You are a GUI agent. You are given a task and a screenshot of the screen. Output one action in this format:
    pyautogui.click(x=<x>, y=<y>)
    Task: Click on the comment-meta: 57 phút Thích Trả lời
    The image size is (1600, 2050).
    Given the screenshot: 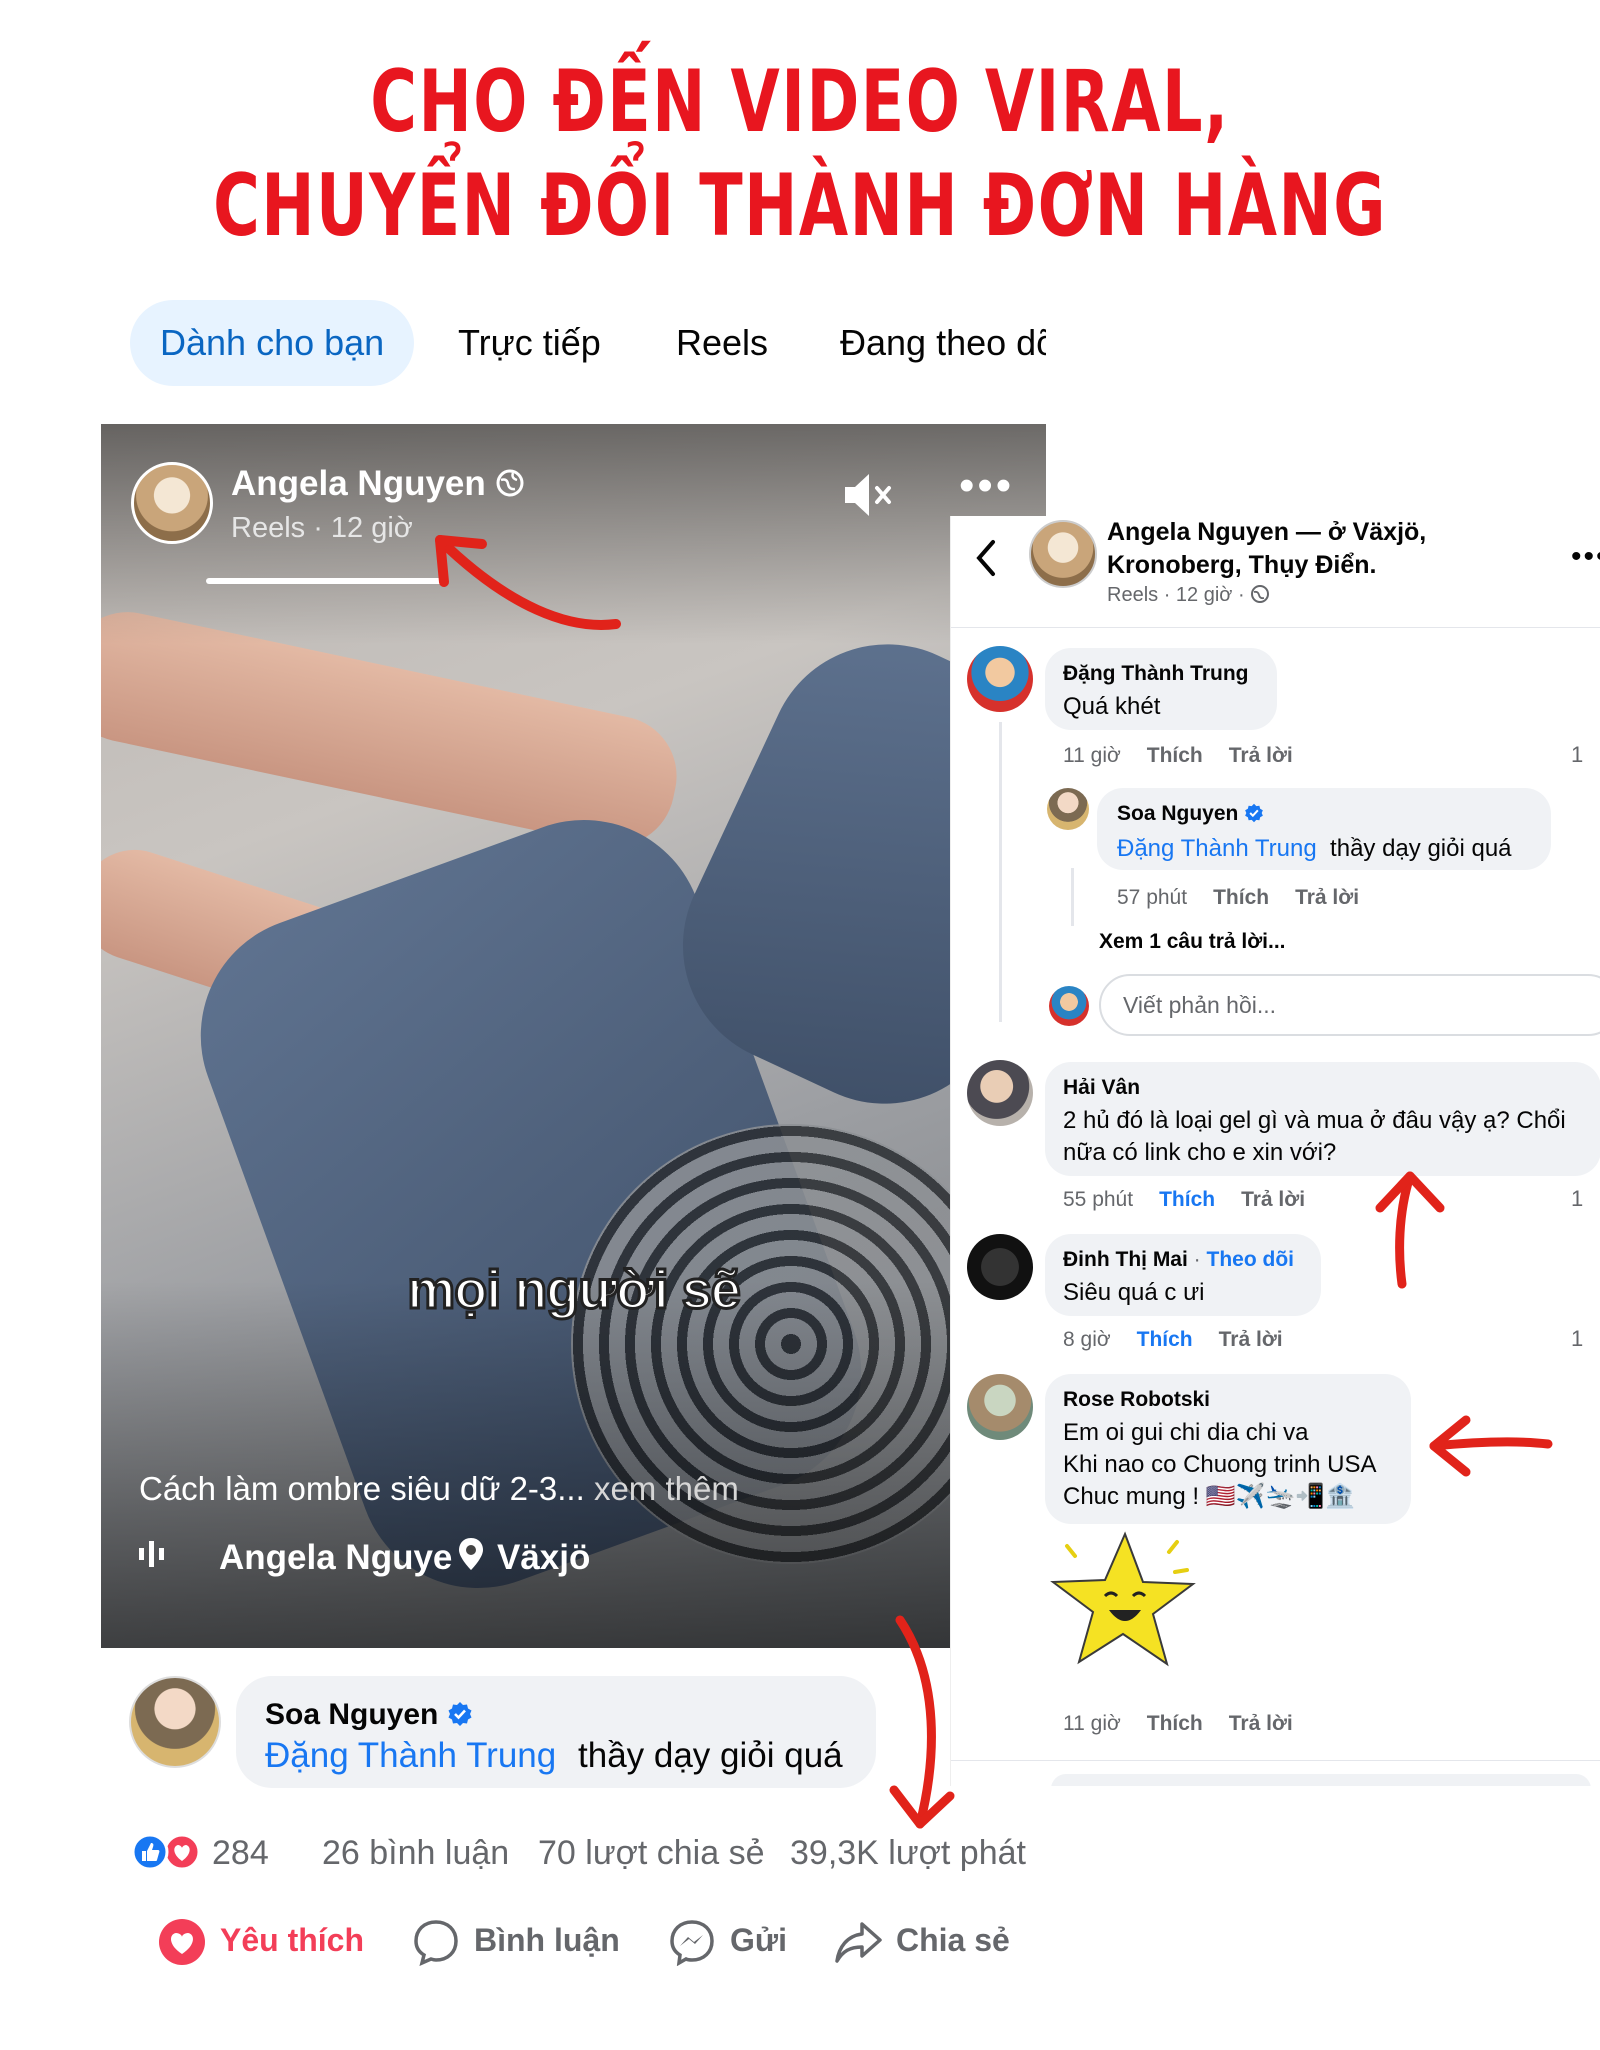 What is the action you would take?
    pyautogui.click(x=1238, y=898)
    